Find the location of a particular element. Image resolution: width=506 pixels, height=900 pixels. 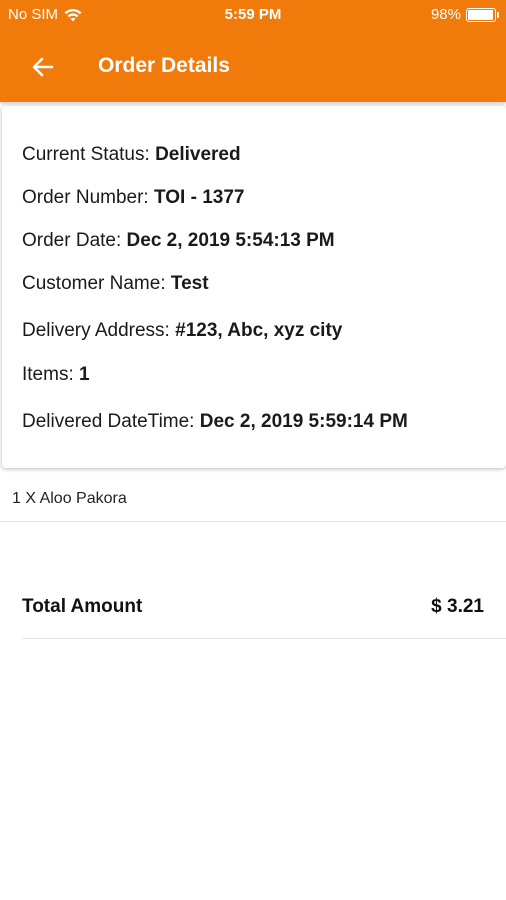

line-item: 1 X Aloo Pakora is located at coordinates (69, 498).